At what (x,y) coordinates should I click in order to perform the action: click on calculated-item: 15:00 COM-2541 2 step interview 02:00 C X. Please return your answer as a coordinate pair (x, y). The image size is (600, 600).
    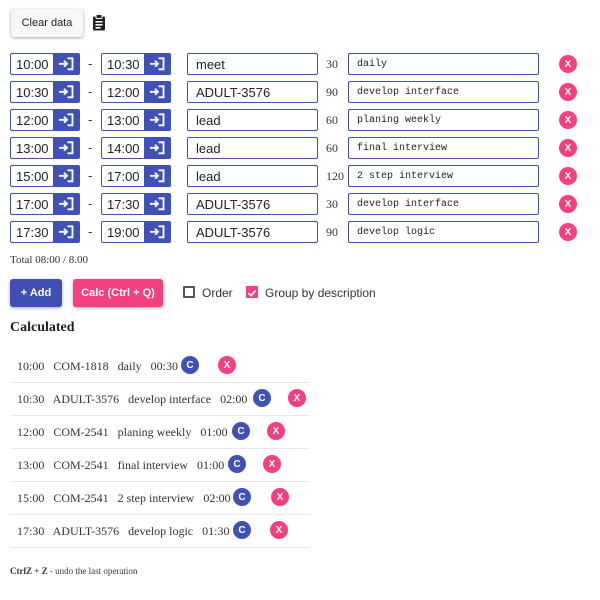
    Looking at the image, I should click on (160, 498).